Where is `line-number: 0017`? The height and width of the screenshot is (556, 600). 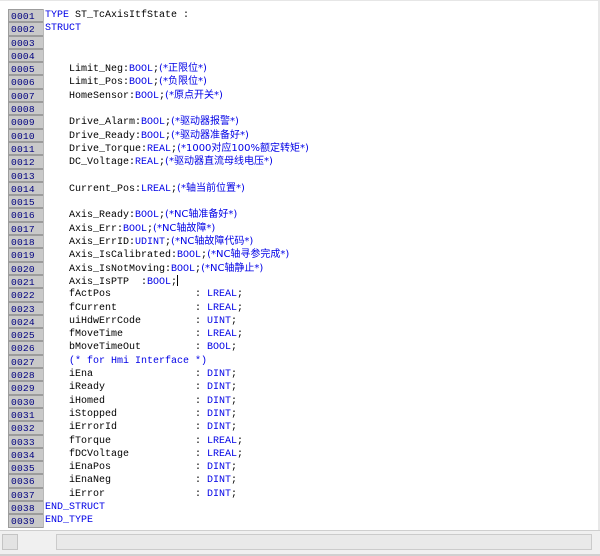 line-number: 0017 is located at coordinates (25, 228).